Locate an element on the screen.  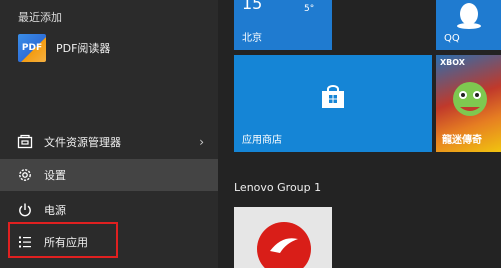
file-explorer-item: 文件资源管理器 › is located at coordinates (109, 142).